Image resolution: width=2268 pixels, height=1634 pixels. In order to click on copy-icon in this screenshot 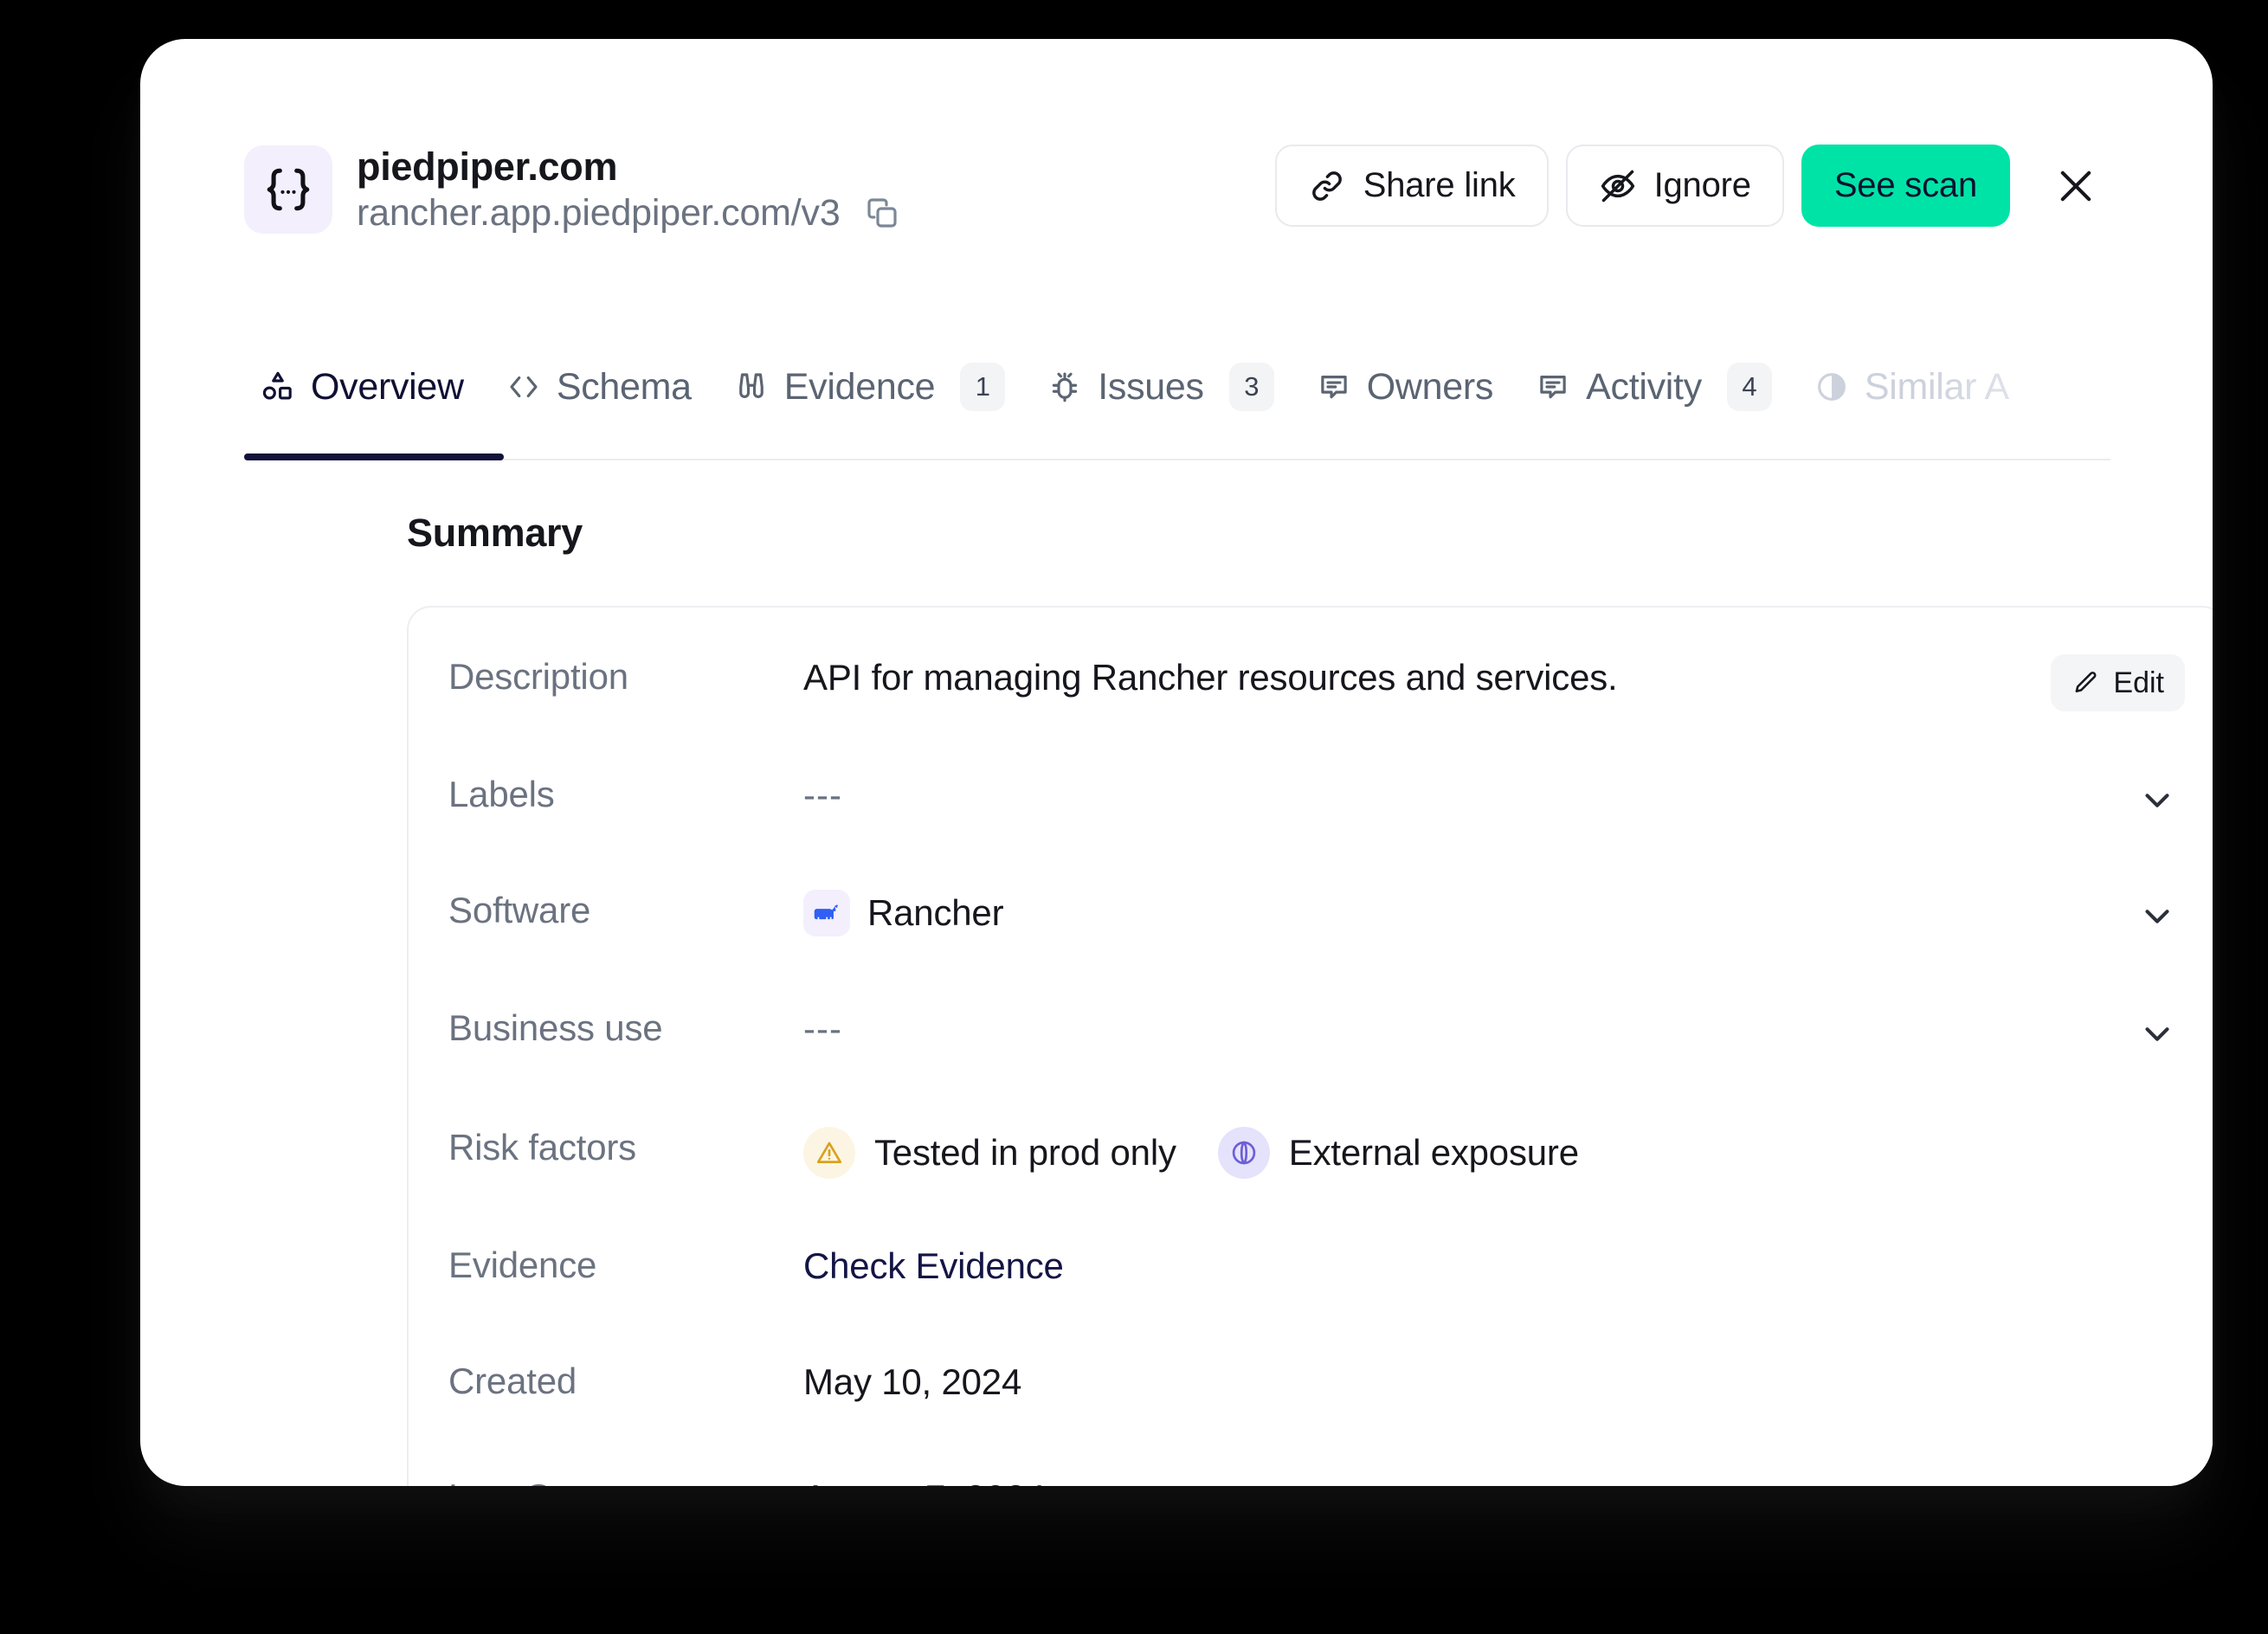, I will do `click(882, 213)`.